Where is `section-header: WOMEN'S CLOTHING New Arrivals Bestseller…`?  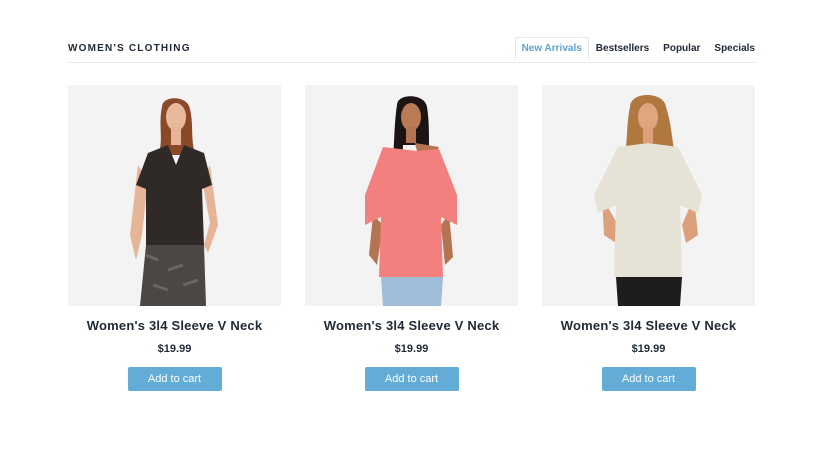
section-header: WOMEN'S CLOTHING New Arrivals Bestseller… is located at coordinates (412, 49).